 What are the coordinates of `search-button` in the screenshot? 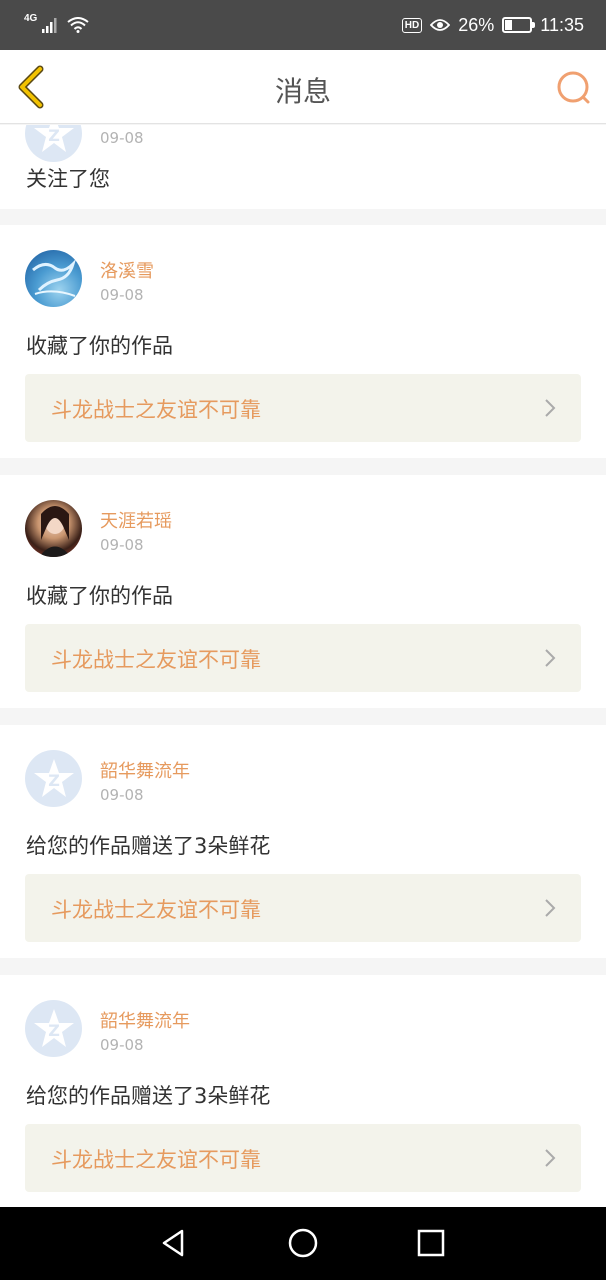 It's located at (574, 88).